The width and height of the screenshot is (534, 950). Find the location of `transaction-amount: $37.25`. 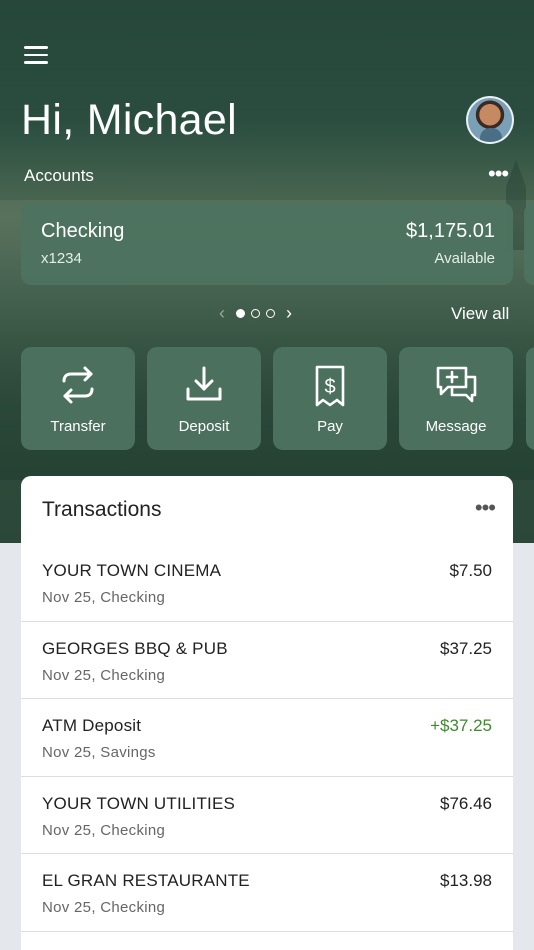

transaction-amount: $37.25 is located at coordinates (466, 648).